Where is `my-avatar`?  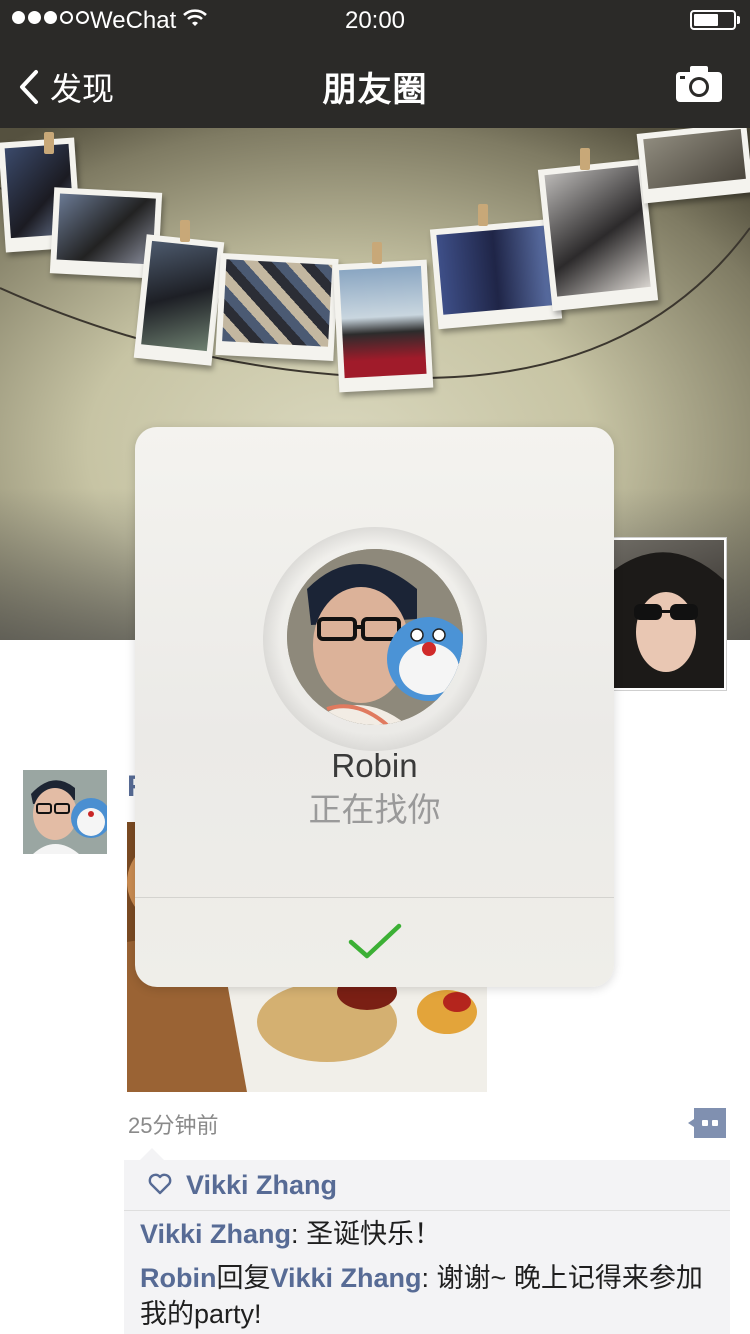 my-avatar is located at coordinates (669, 614).